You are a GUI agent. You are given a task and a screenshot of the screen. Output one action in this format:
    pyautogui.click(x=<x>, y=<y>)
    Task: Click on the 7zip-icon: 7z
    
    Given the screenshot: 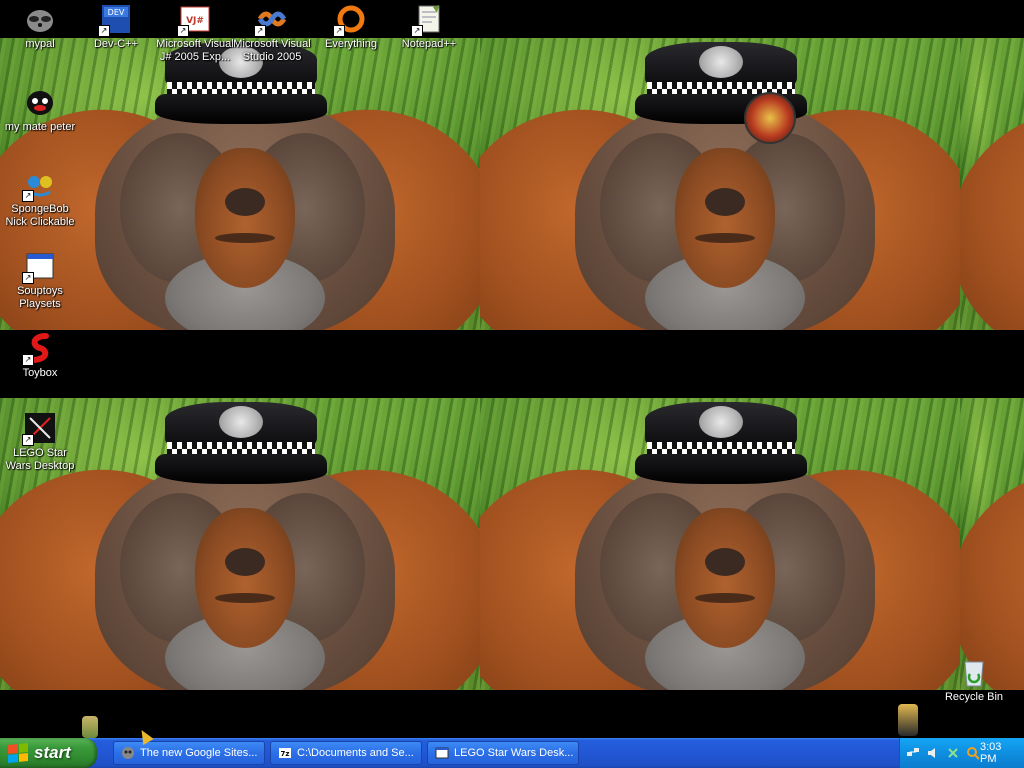 What is the action you would take?
    pyautogui.click(x=285, y=753)
    